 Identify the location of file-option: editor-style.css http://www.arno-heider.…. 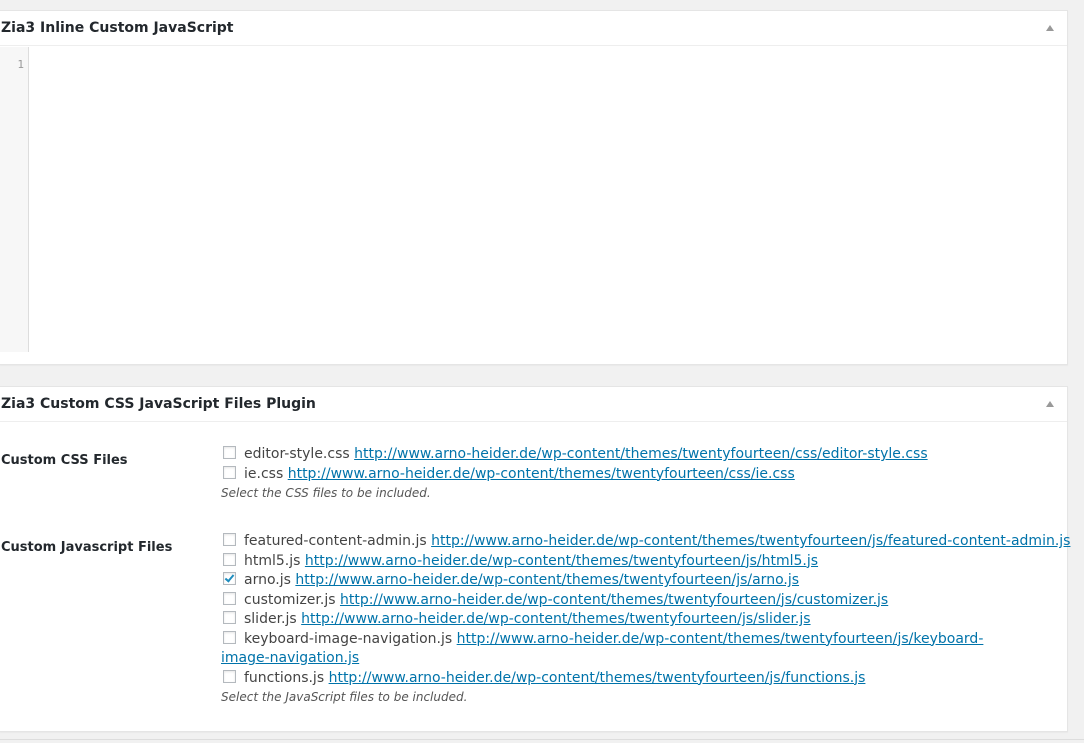
(636, 455).